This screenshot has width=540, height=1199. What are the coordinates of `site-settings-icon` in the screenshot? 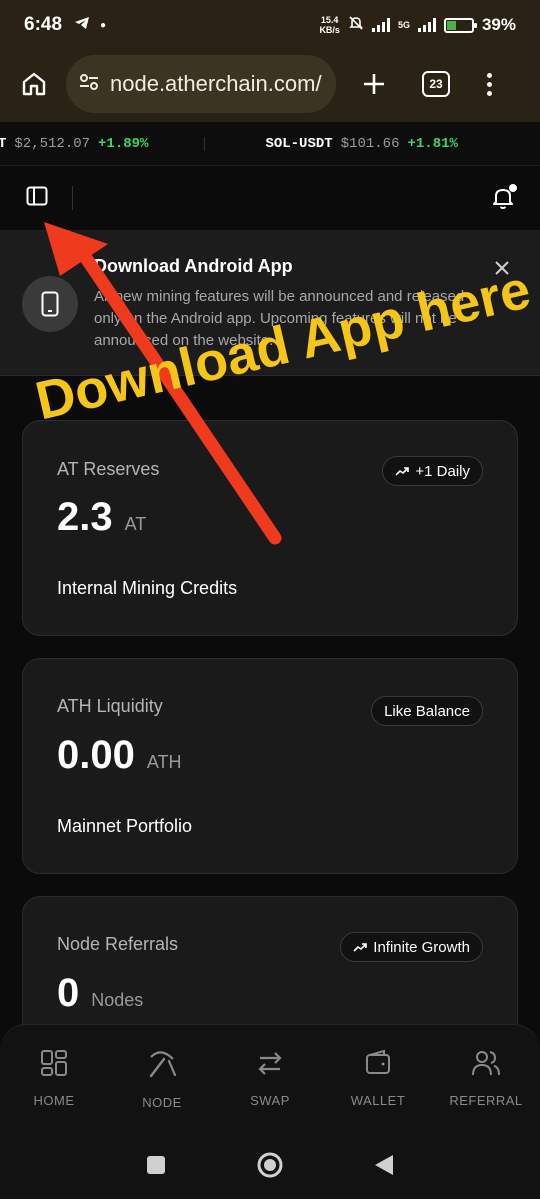 It's located at (89, 84).